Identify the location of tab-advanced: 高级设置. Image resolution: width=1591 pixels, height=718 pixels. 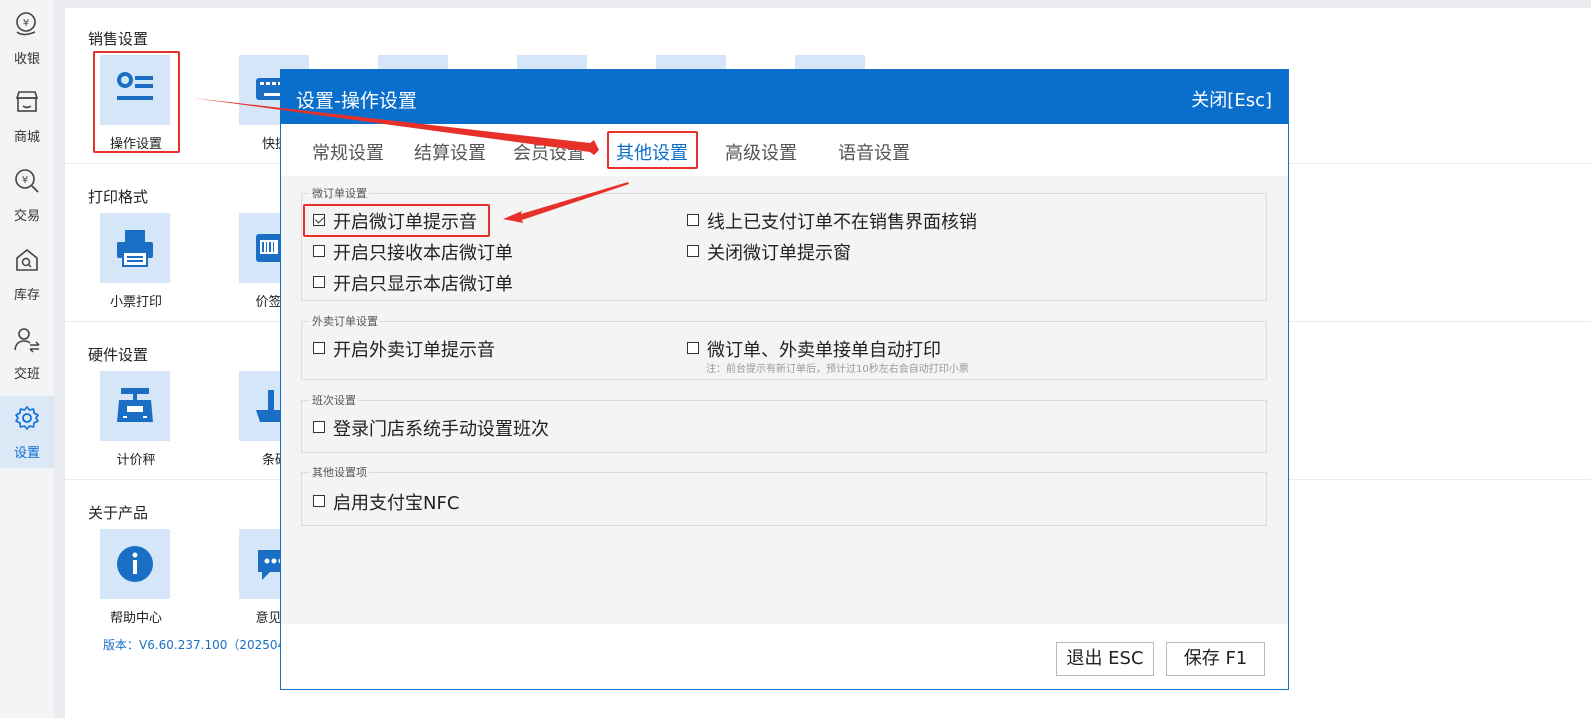
(761, 152).